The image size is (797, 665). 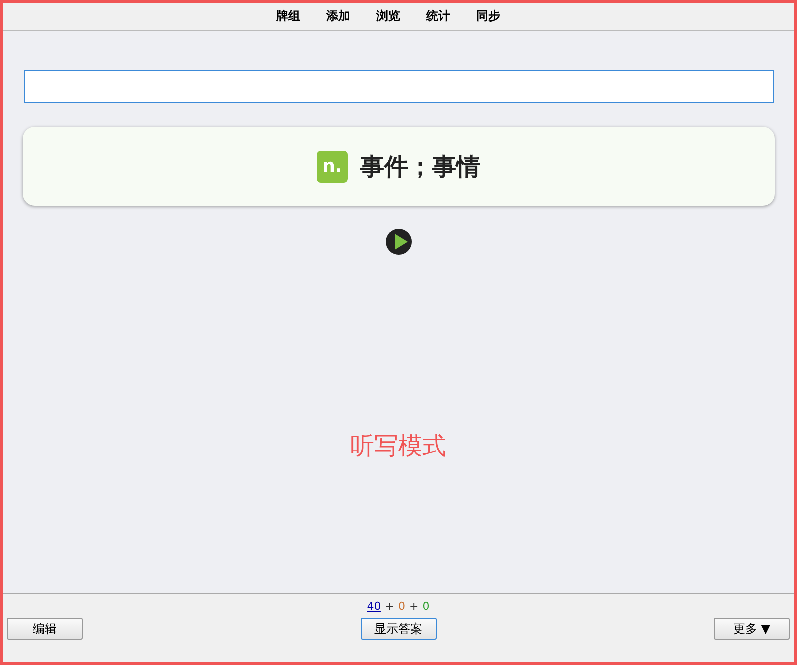 I want to click on menu-link: 添加, so click(x=338, y=16).